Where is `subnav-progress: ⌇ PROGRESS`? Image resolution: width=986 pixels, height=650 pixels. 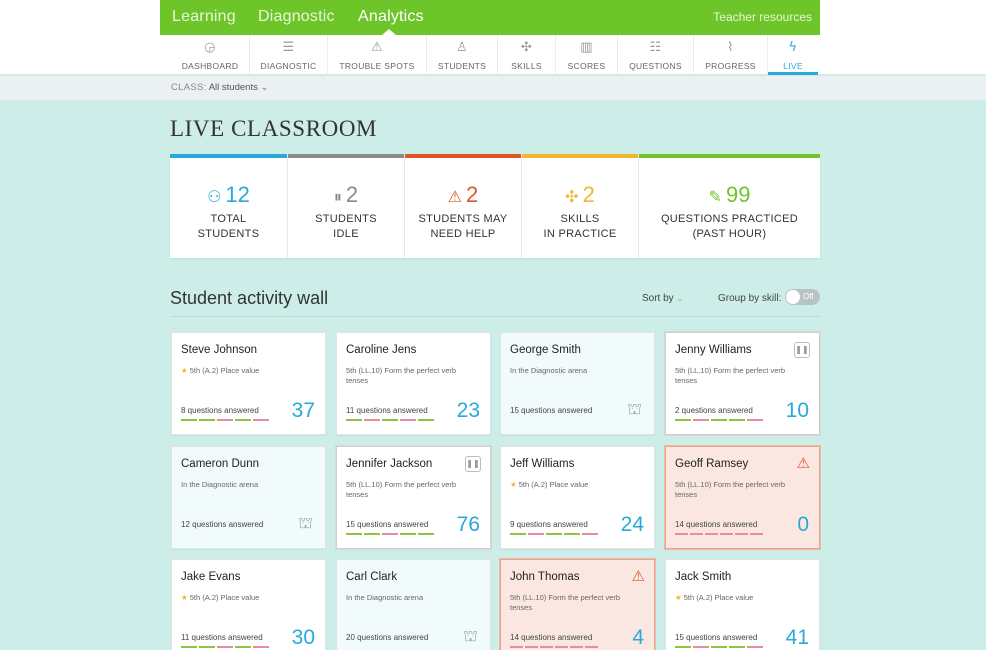
subnav-progress: ⌇ PROGRESS is located at coordinates (731, 55).